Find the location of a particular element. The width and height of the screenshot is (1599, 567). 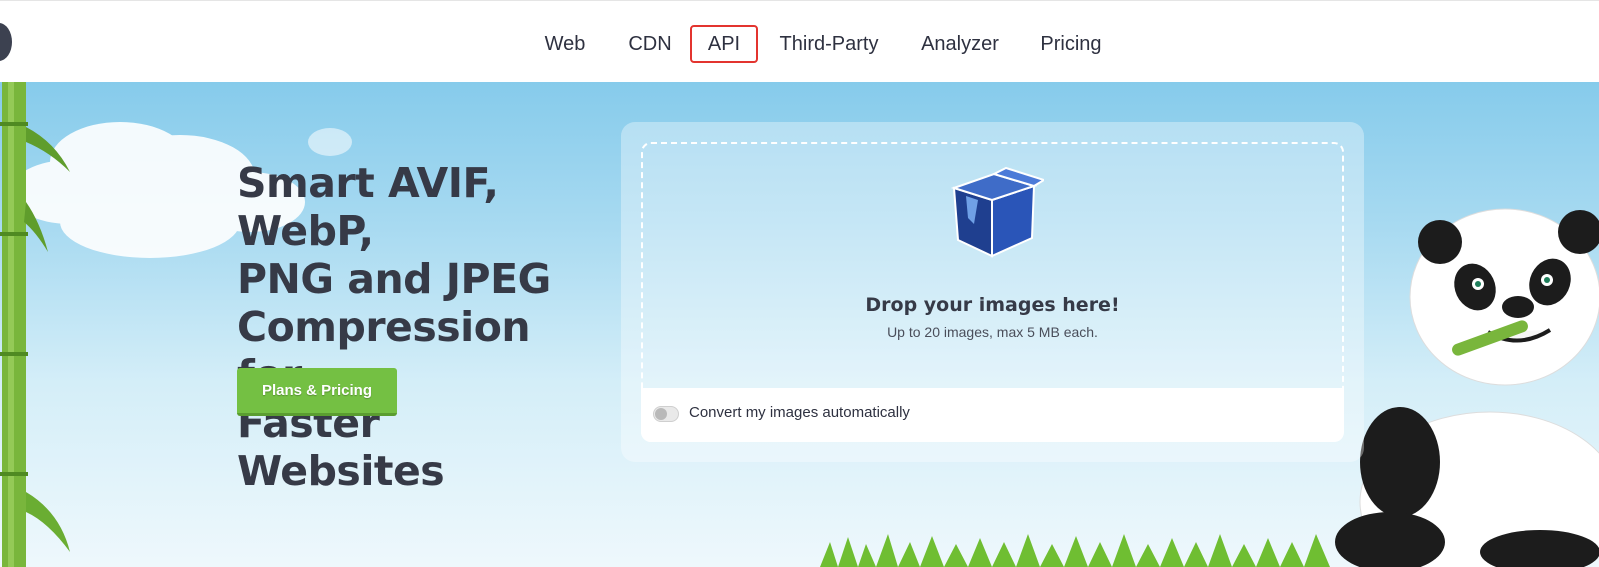

drop-subtitle: Up to 20 images, max 5 MB each. is located at coordinates (992, 332).